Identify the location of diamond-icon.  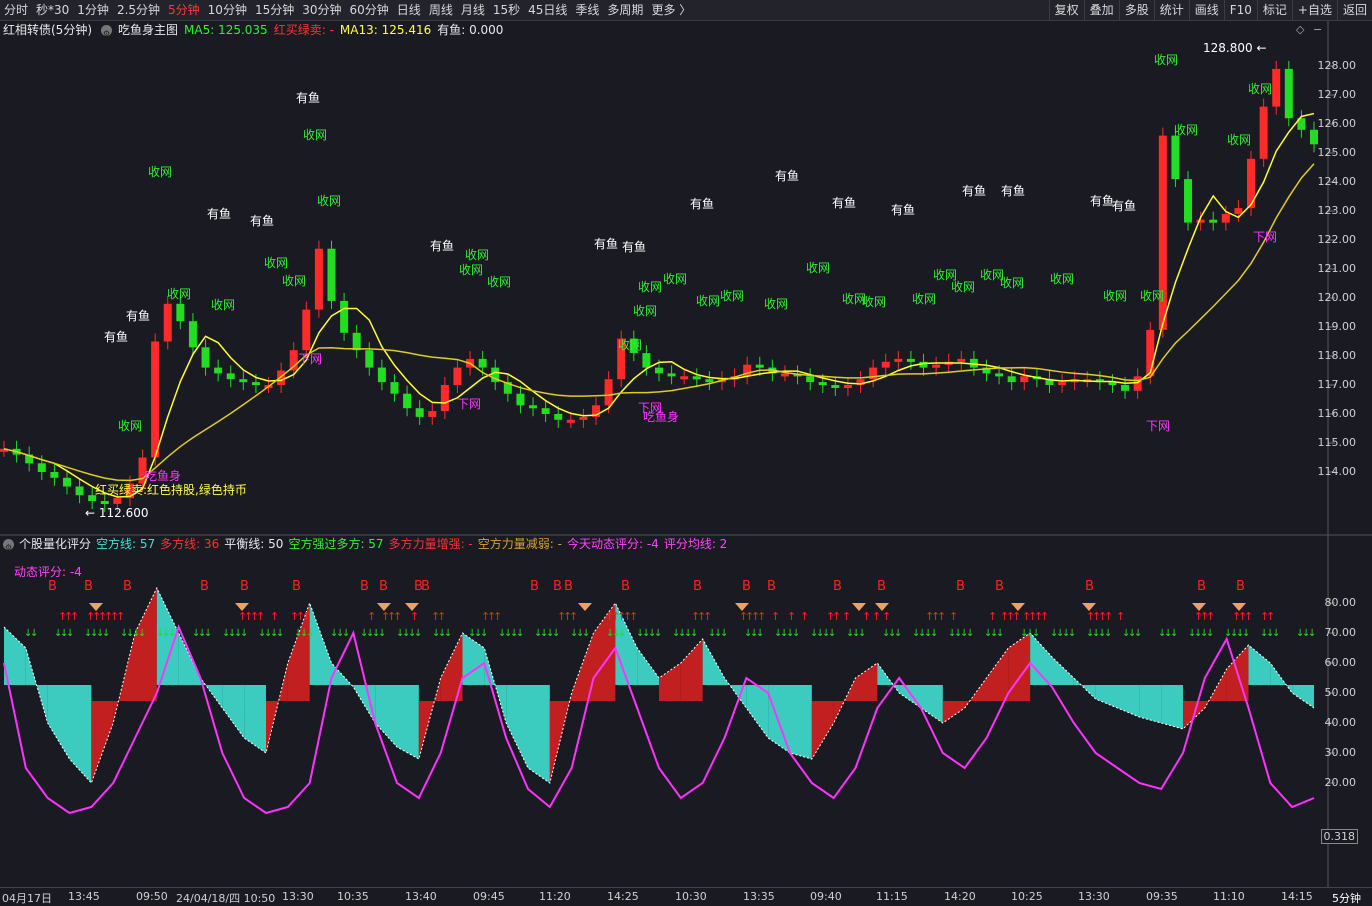
(585, 607).